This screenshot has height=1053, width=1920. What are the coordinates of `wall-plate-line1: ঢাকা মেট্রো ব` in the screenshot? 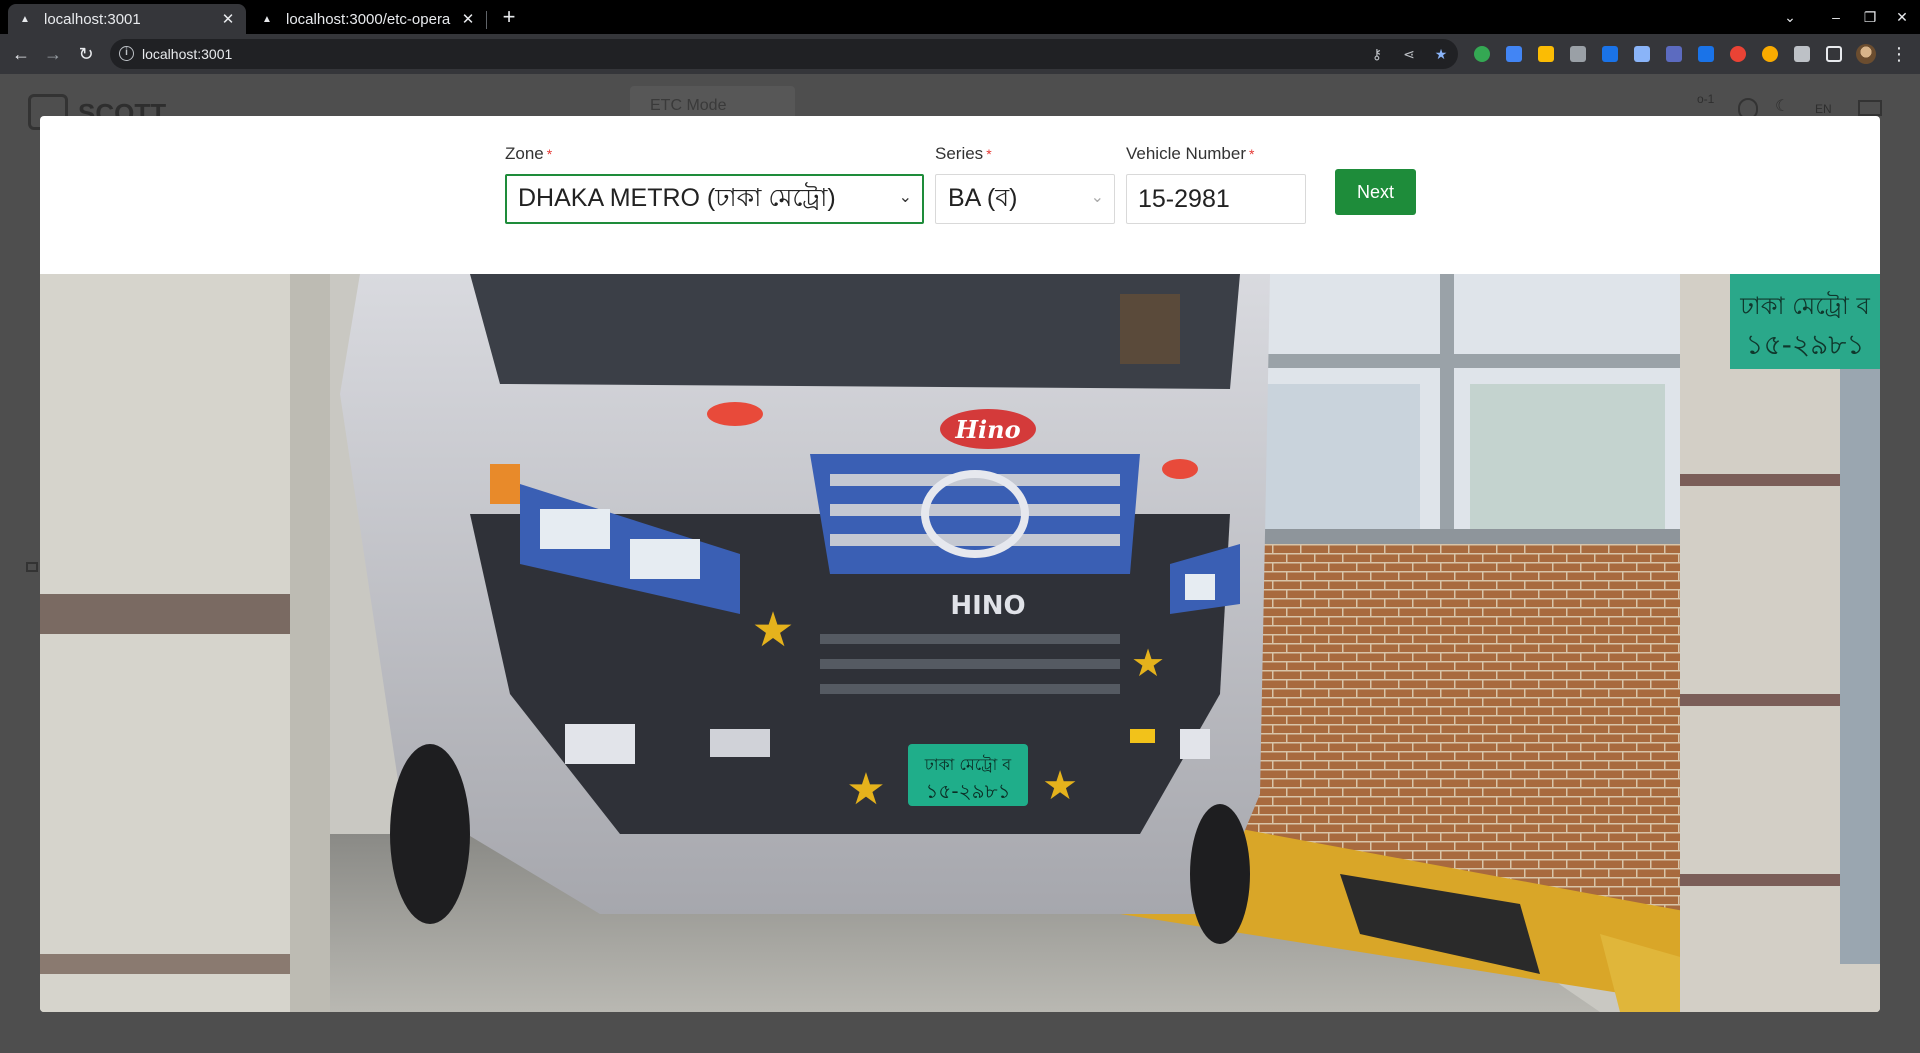 It's located at (1804, 305).